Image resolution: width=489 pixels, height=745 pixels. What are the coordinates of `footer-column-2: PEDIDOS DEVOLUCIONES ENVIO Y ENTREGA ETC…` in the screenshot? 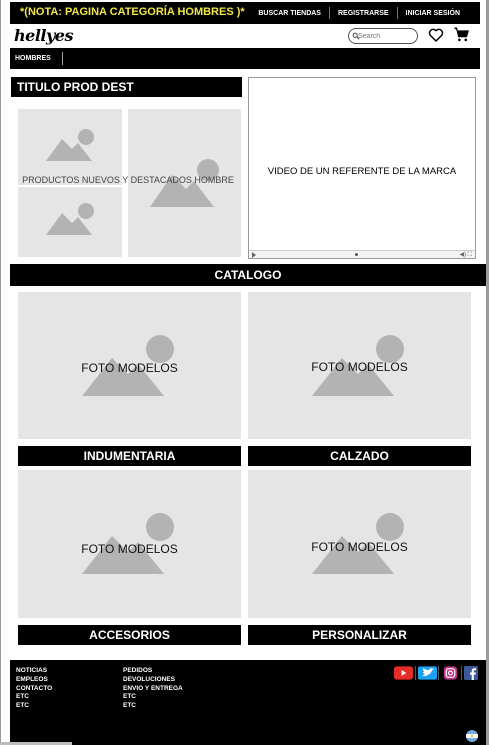 It's located at (153, 689).